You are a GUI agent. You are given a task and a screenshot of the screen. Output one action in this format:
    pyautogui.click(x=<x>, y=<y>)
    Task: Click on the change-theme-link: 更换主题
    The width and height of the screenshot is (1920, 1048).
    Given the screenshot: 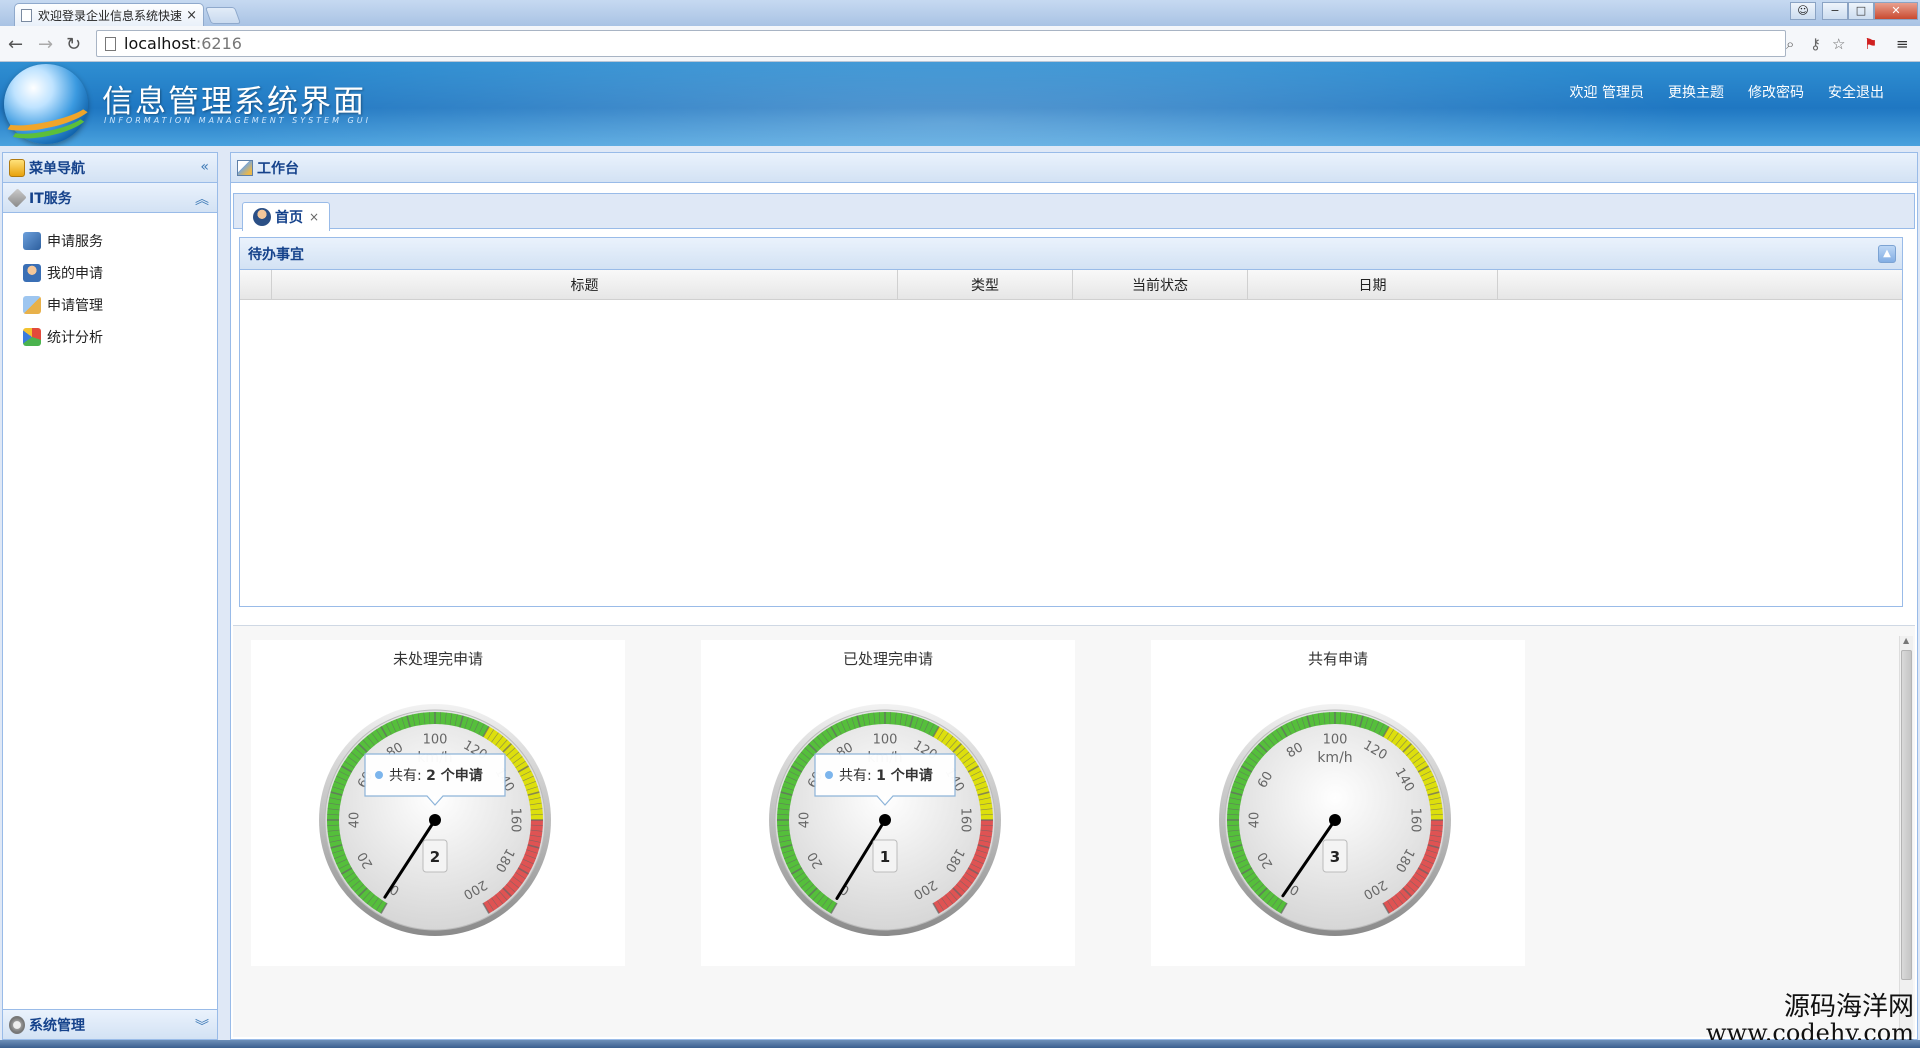 What is the action you would take?
    pyautogui.click(x=1696, y=92)
    